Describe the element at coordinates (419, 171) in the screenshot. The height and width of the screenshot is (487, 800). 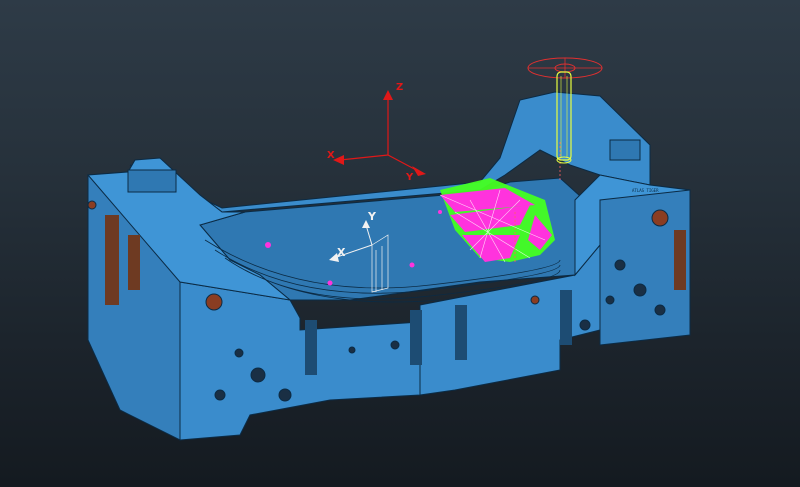
I see `triad-y-arrow` at that location.